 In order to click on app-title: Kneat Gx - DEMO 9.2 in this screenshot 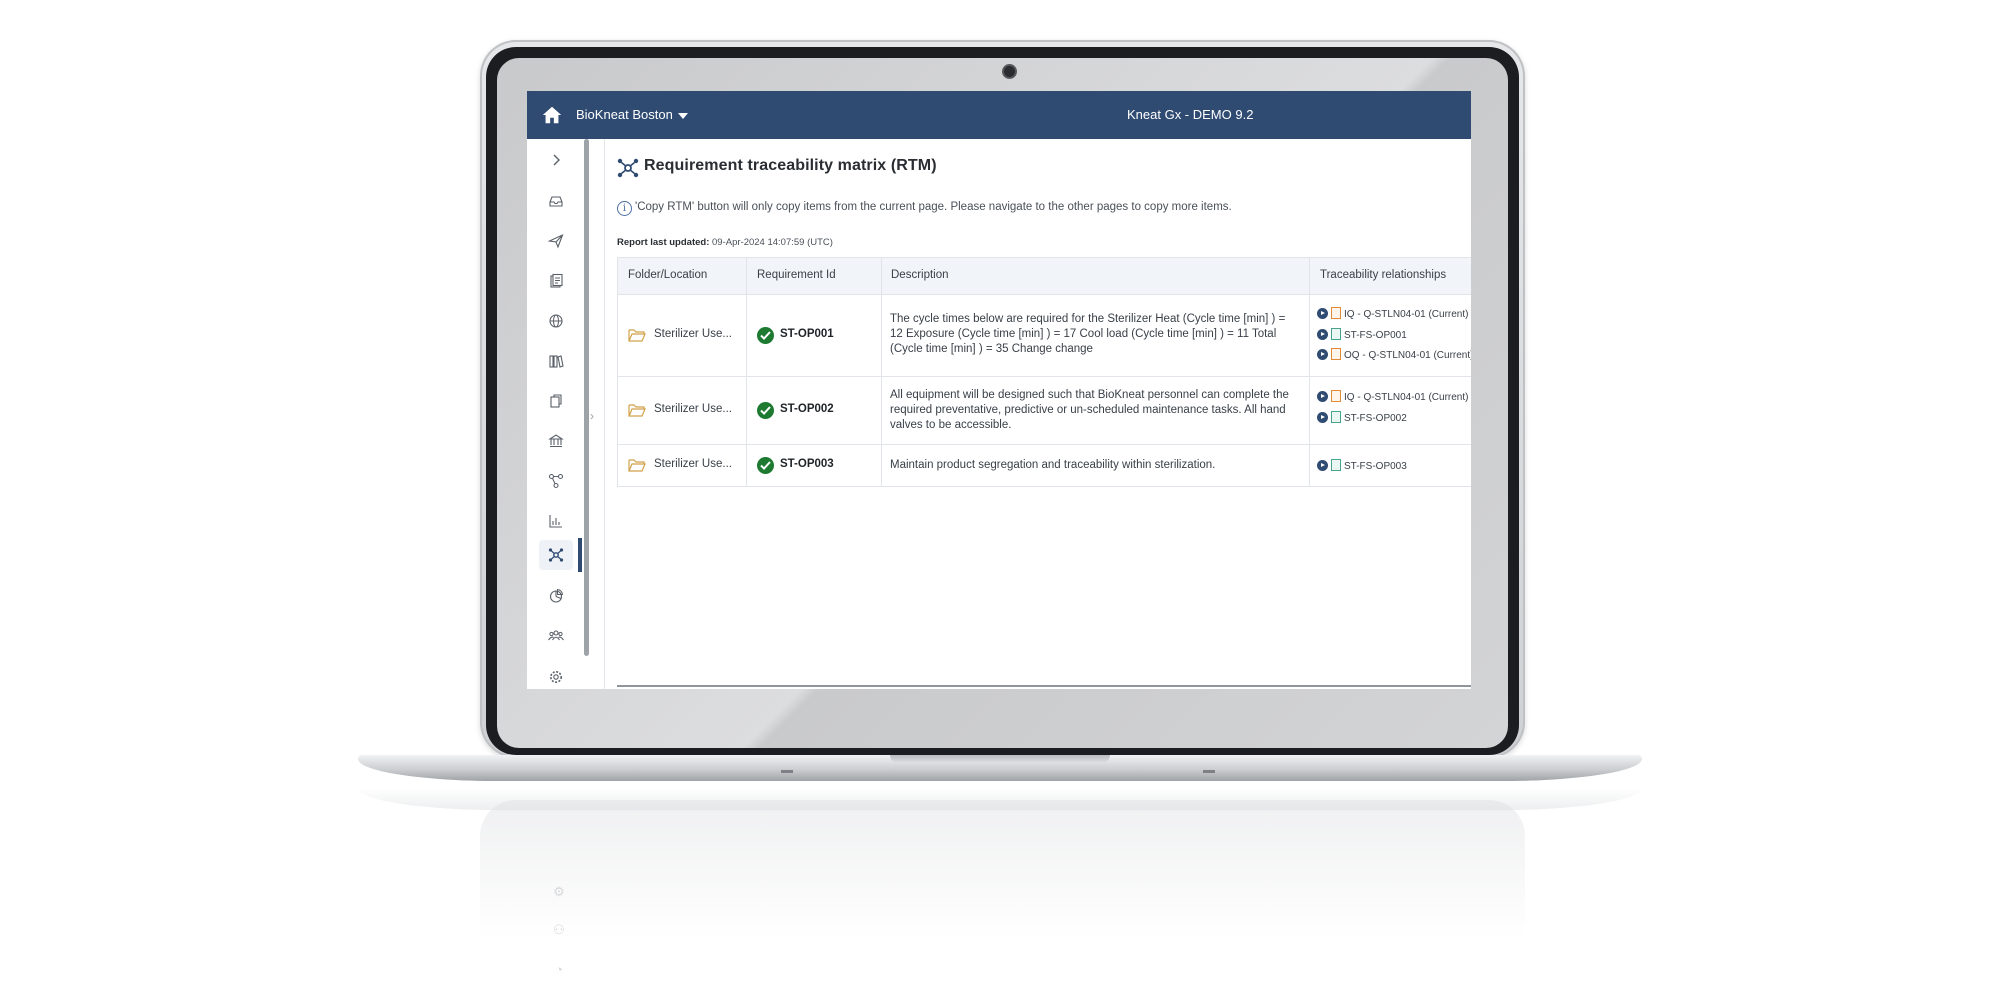, I will do `click(1190, 114)`.